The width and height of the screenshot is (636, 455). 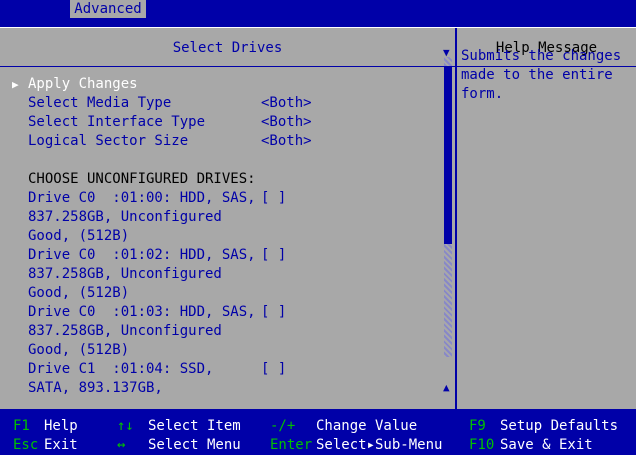 What do you see at coordinates (26, 445) in the screenshot?
I see `esc-key: Esc` at bounding box center [26, 445].